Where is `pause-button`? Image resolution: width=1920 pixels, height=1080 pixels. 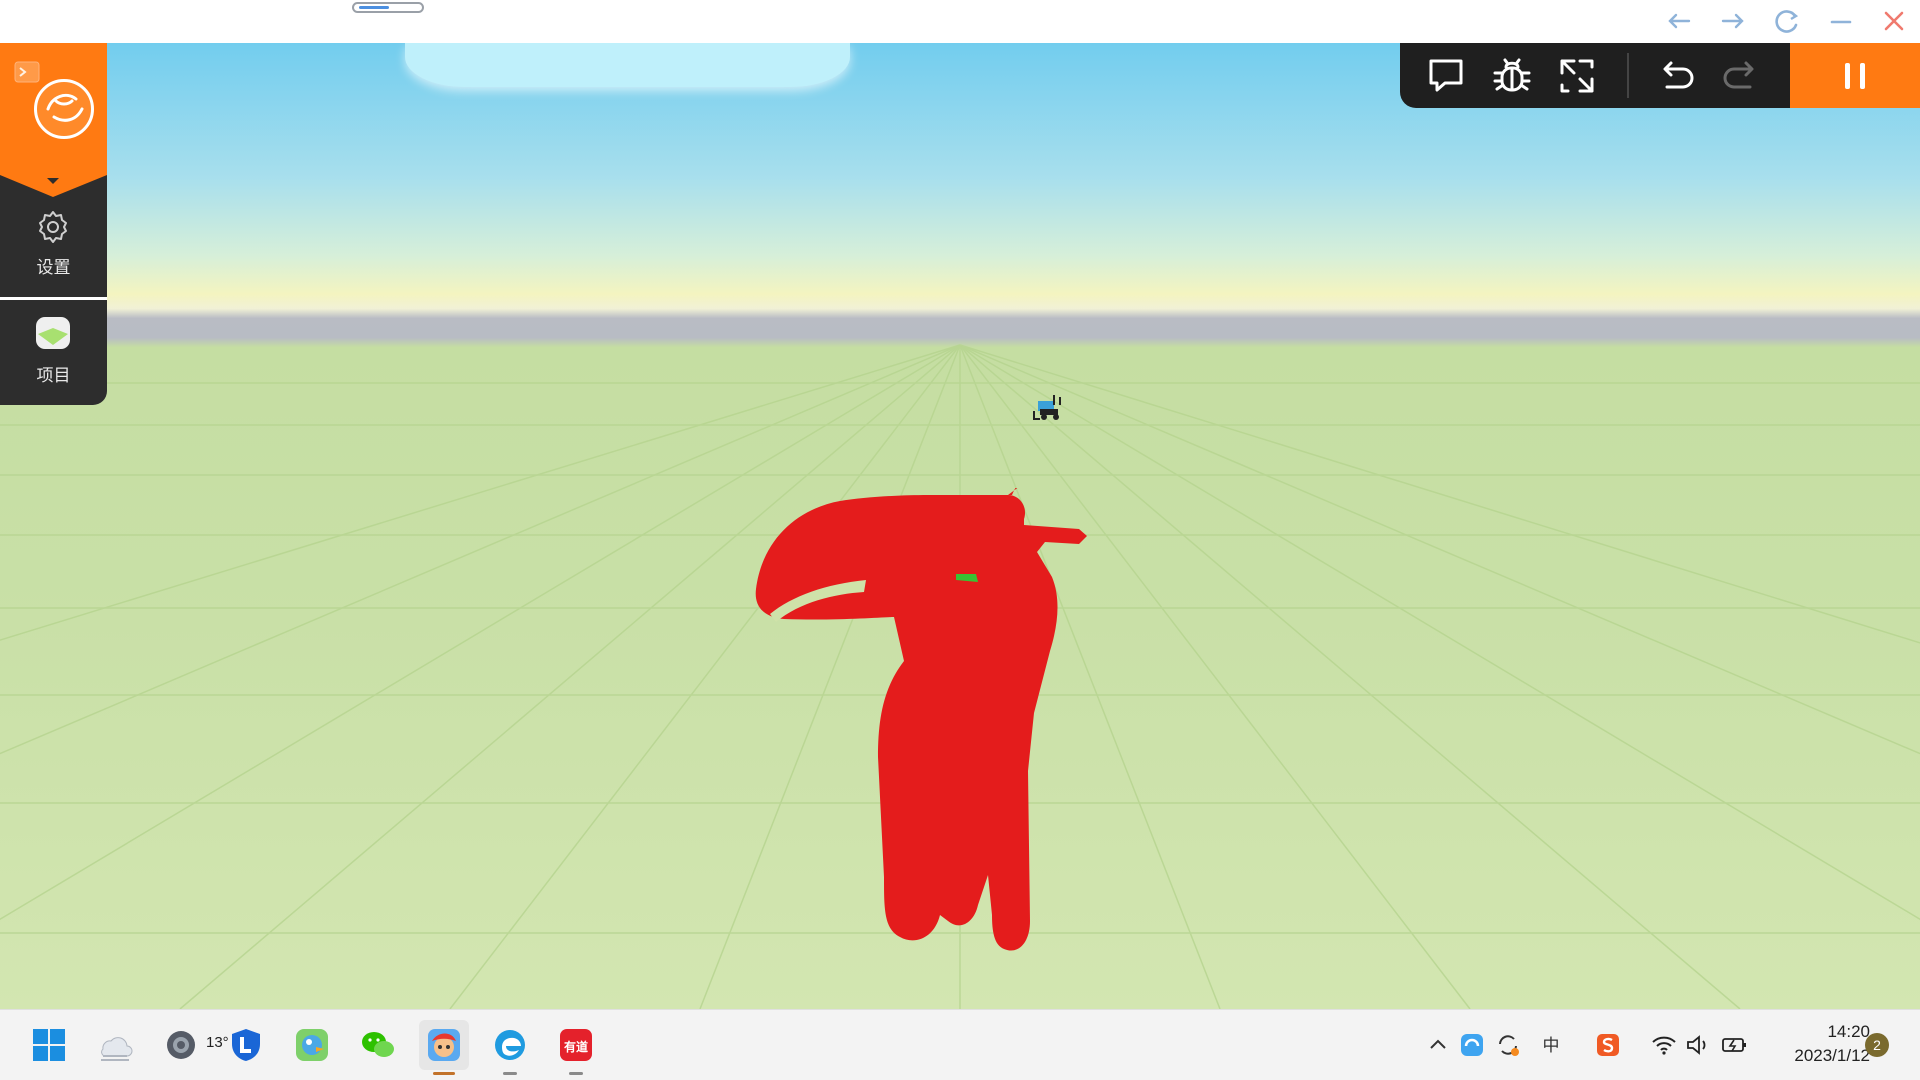 pause-button is located at coordinates (1855, 75).